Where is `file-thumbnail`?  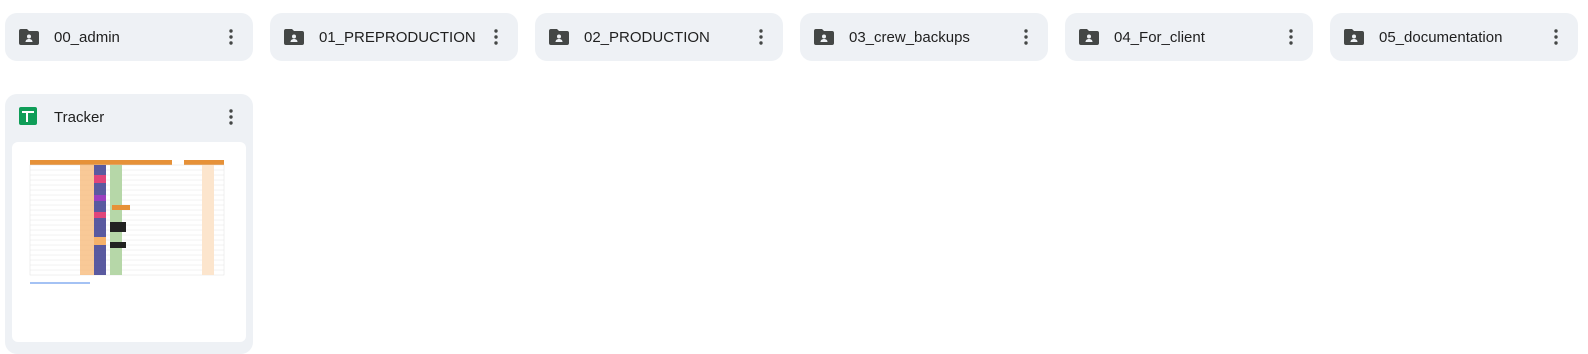
file-thumbnail is located at coordinates (129, 242).